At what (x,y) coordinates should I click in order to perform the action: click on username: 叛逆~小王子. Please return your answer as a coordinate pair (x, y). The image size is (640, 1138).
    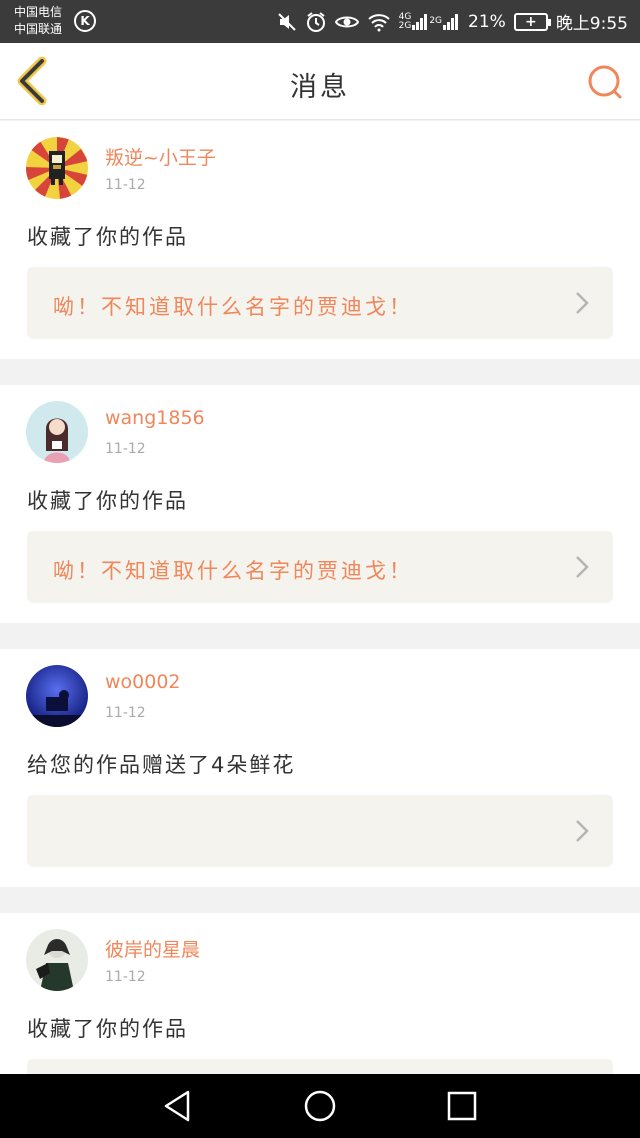
    Looking at the image, I should click on (160, 156).